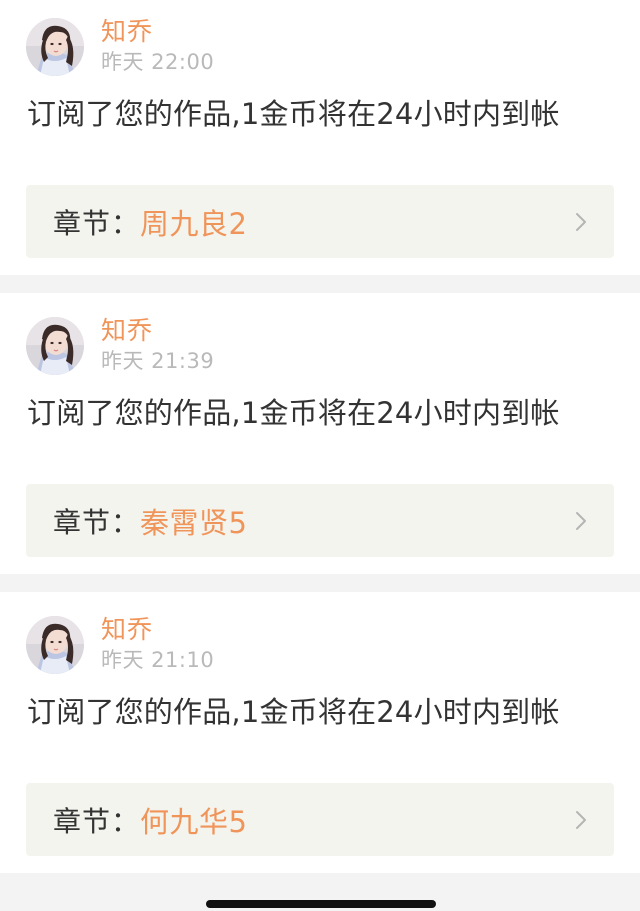  Describe the element at coordinates (158, 361) in the screenshot. I see `timestamp: 昨天 21:39` at that location.